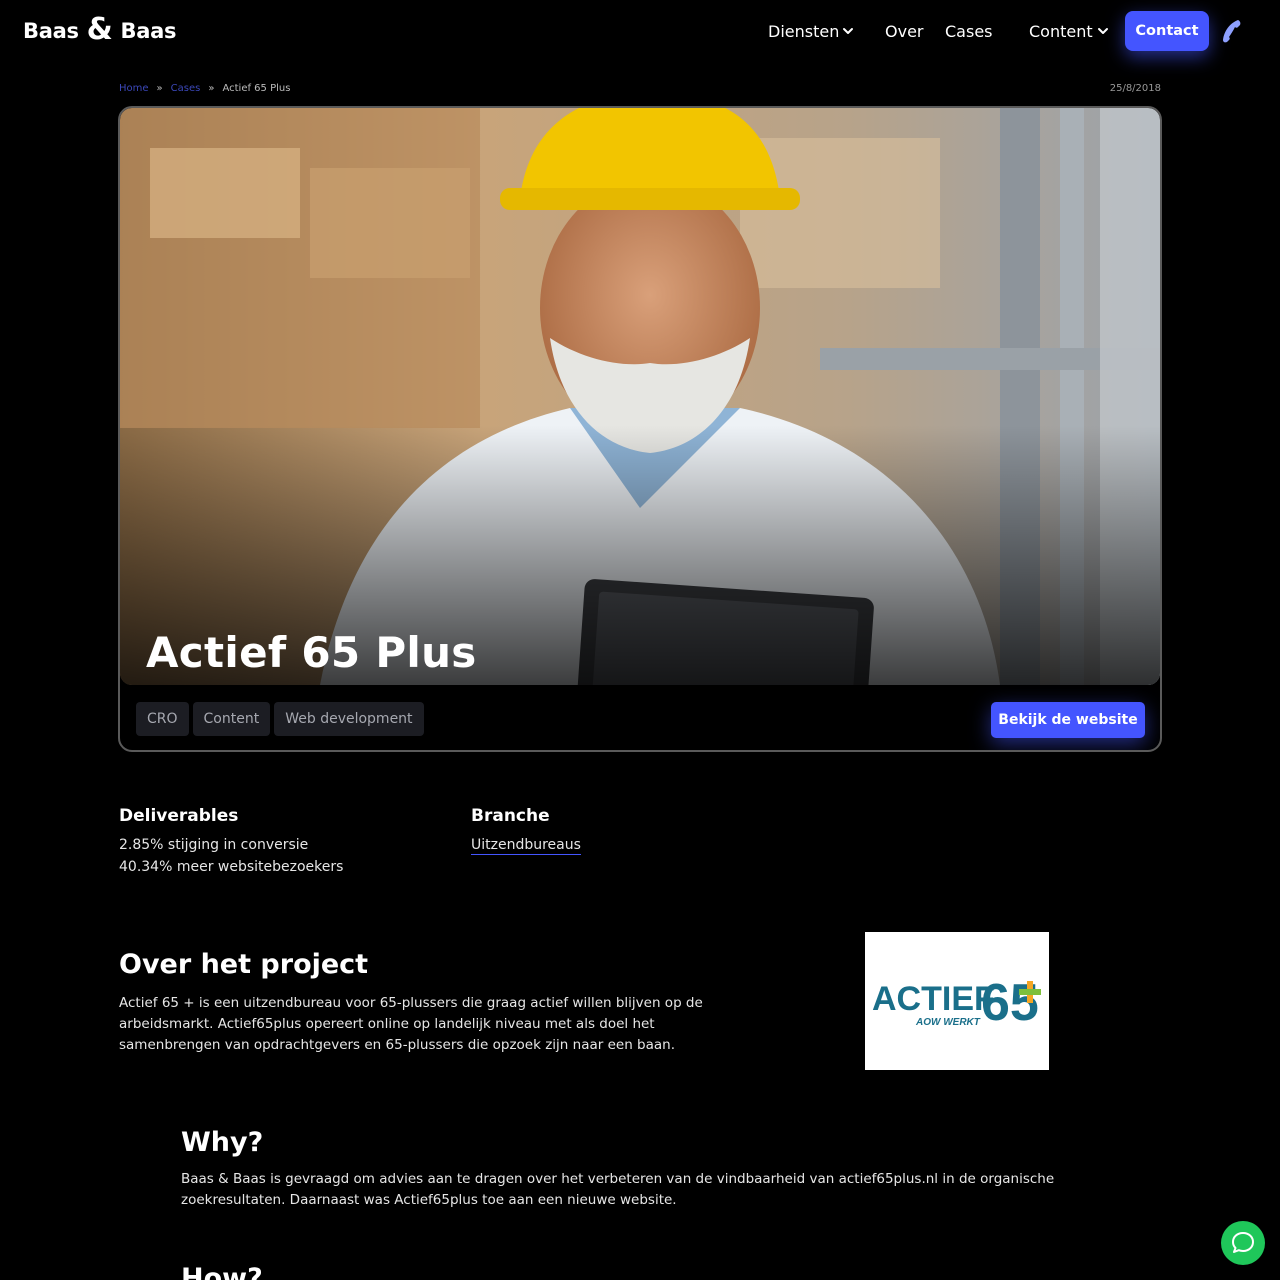 The image size is (1280, 1280). What do you see at coordinates (969, 31) in the screenshot?
I see `nav-item-cases: Cases` at bounding box center [969, 31].